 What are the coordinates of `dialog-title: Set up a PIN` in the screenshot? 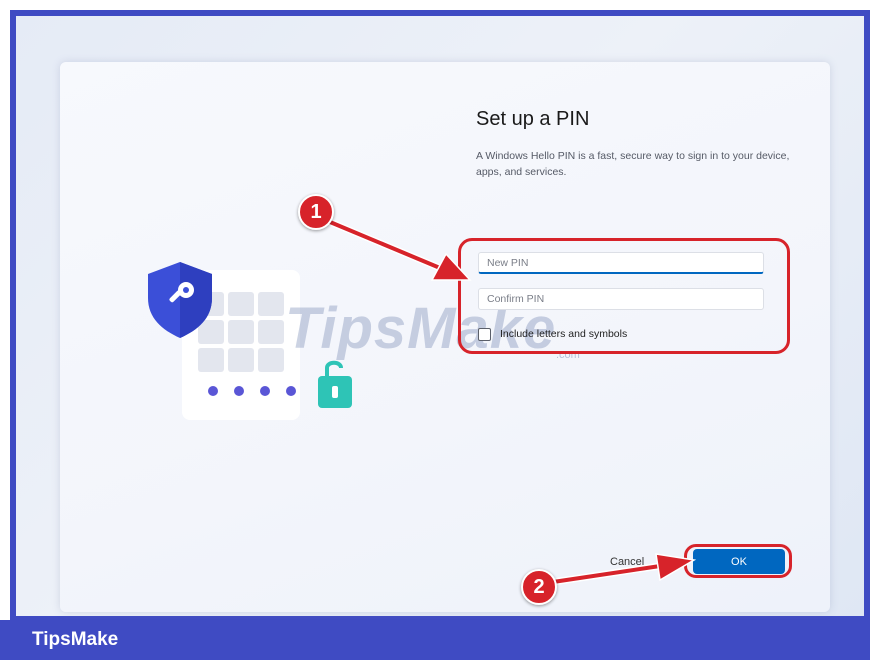 It's located at (533, 119).